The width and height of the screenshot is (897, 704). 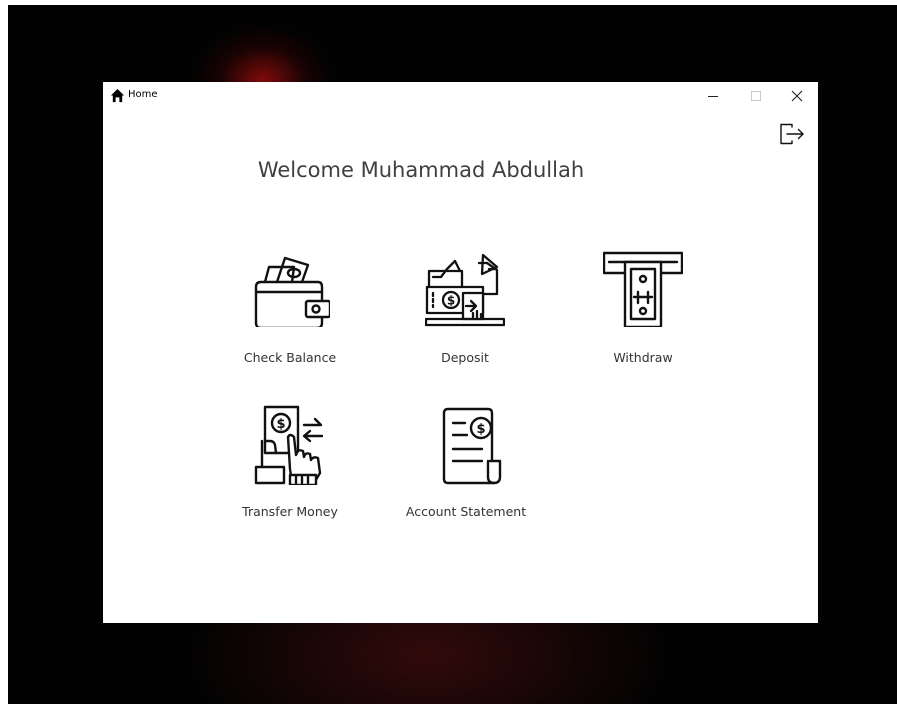 What do you see at coordinates (289, 445) in the screenshot?
I see `transfer-money-icon: $` at bounding box center [289, 445].